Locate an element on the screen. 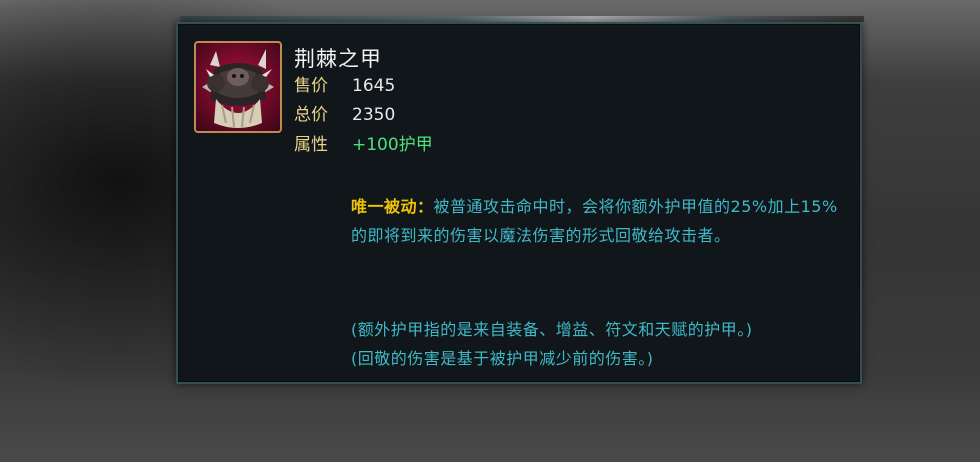 The image size is (980, 462). stat-label: 售价 is located at coordinates (311, 86).